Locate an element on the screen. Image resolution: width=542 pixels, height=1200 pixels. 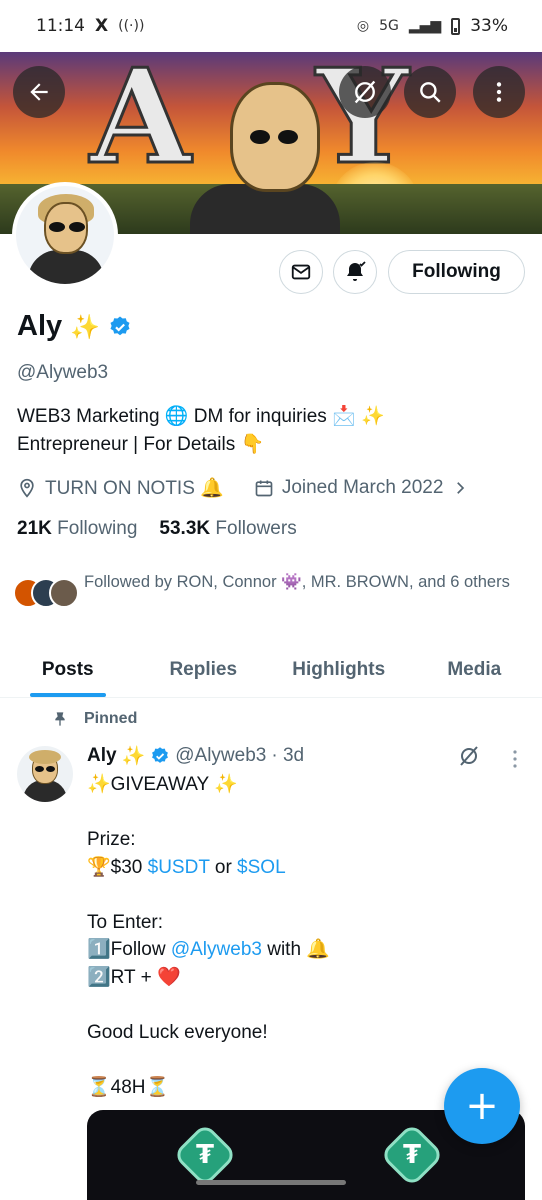
tweet-avatar is located at coordinates (45, 774).